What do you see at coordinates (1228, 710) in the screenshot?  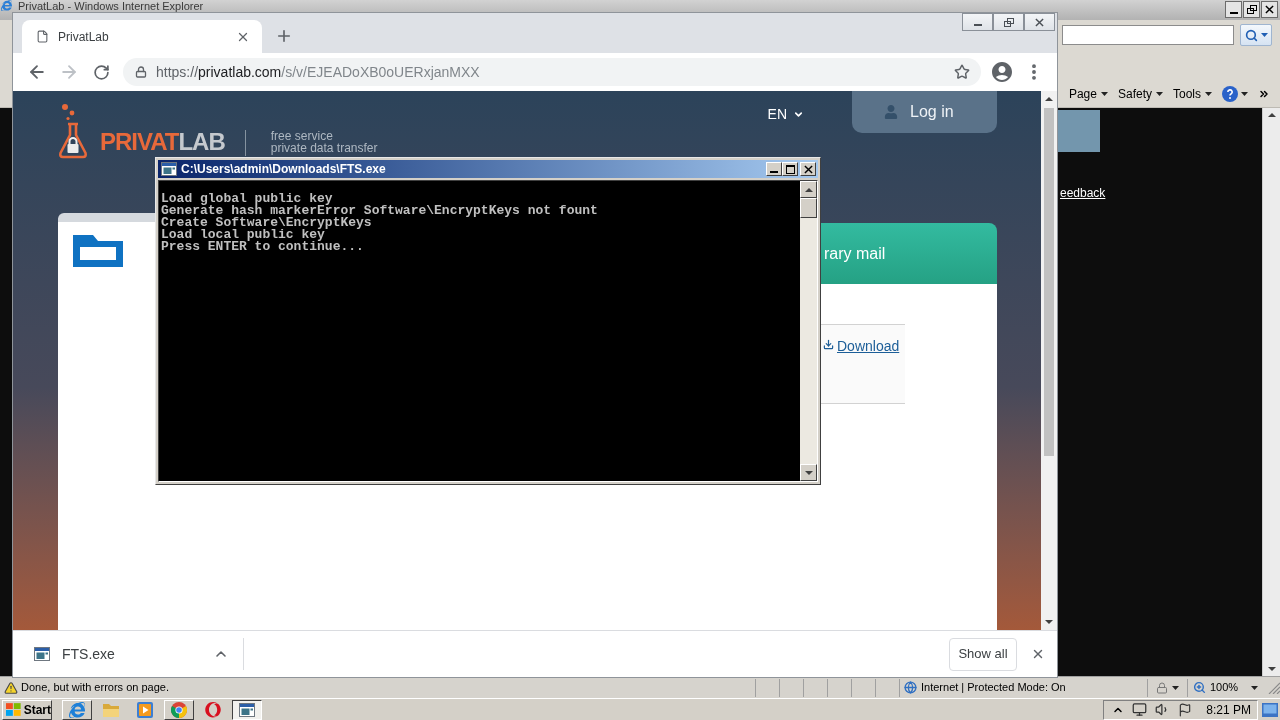 I see `clock: 8:21 PM` at bounding box center [1228, 710].